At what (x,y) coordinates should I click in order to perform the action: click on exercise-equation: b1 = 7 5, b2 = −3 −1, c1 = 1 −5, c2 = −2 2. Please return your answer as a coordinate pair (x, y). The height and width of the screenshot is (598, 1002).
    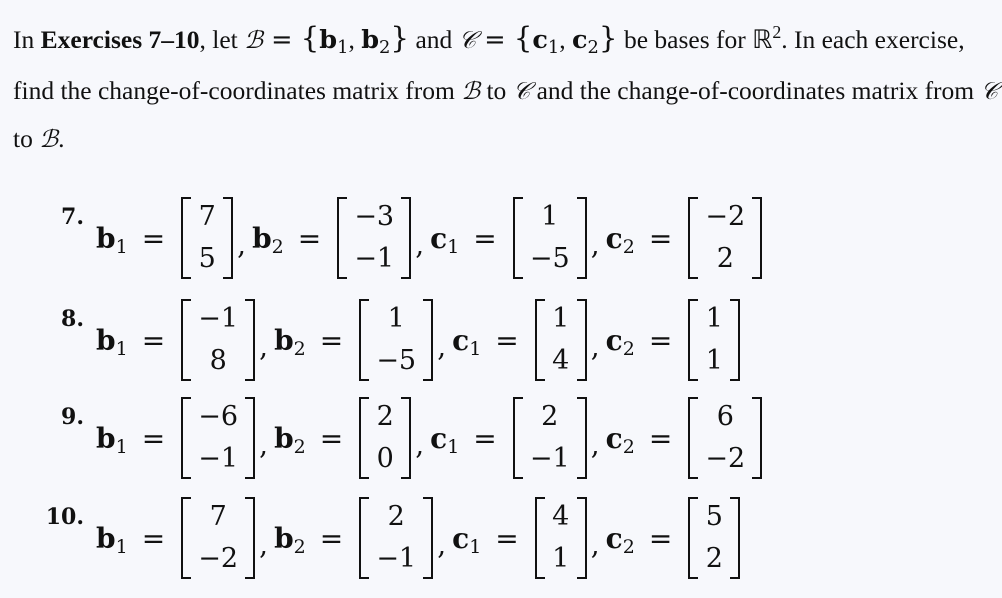
    Looking at the image, I should click on (429, 238).